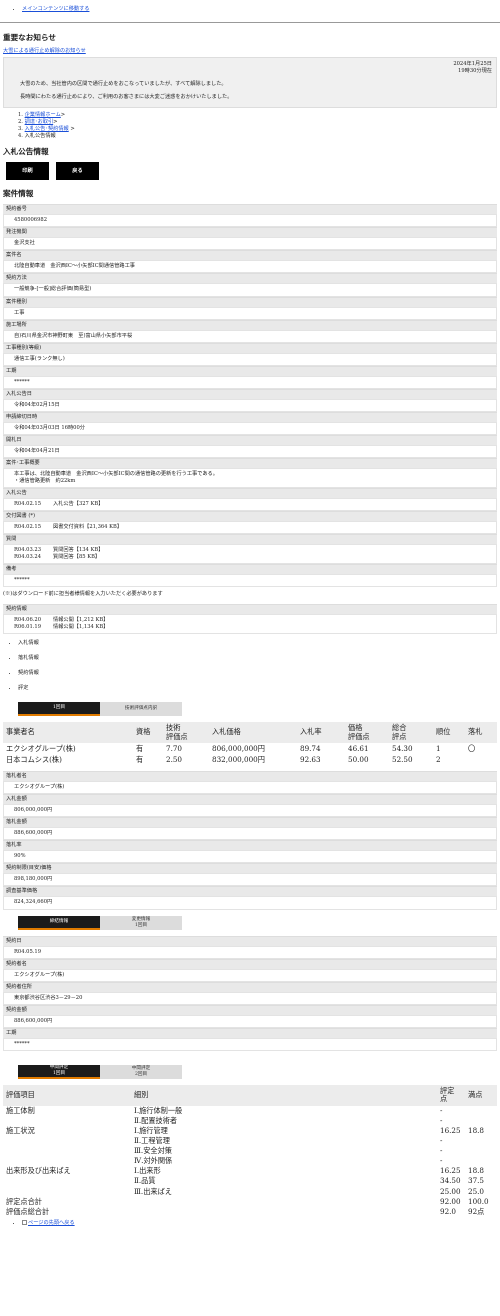 The width and height of the screenshot is (500, 1316). I want to click on breadcrumb-item-current: 入札公告情報, so click(40, 135).